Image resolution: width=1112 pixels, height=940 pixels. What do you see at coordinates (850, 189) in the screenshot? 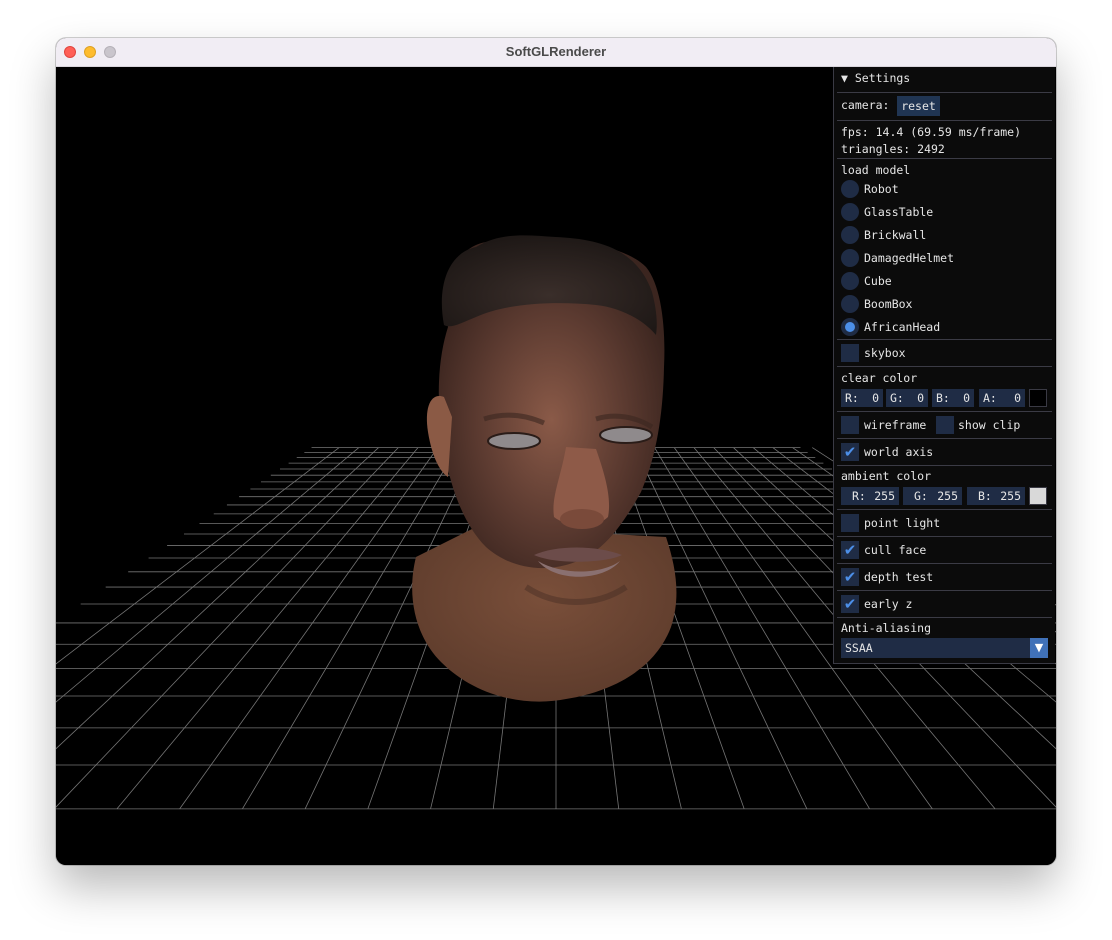
I see `model-radio-robot` at bounding box center [850, 189].